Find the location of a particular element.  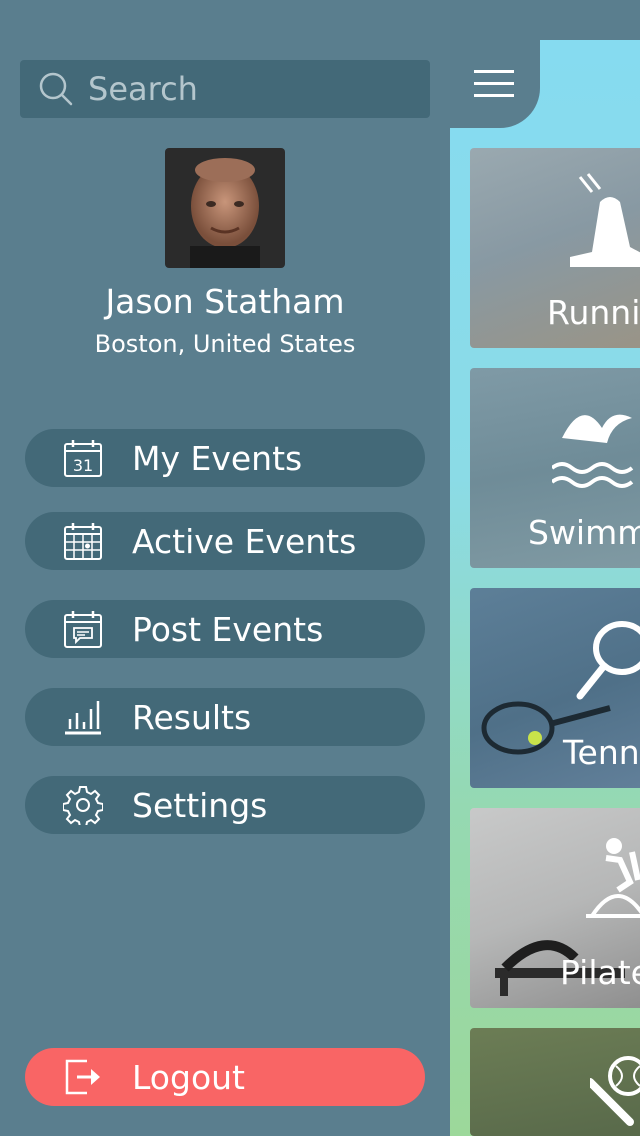

logout-icon is located at coordinates (83, 1077).